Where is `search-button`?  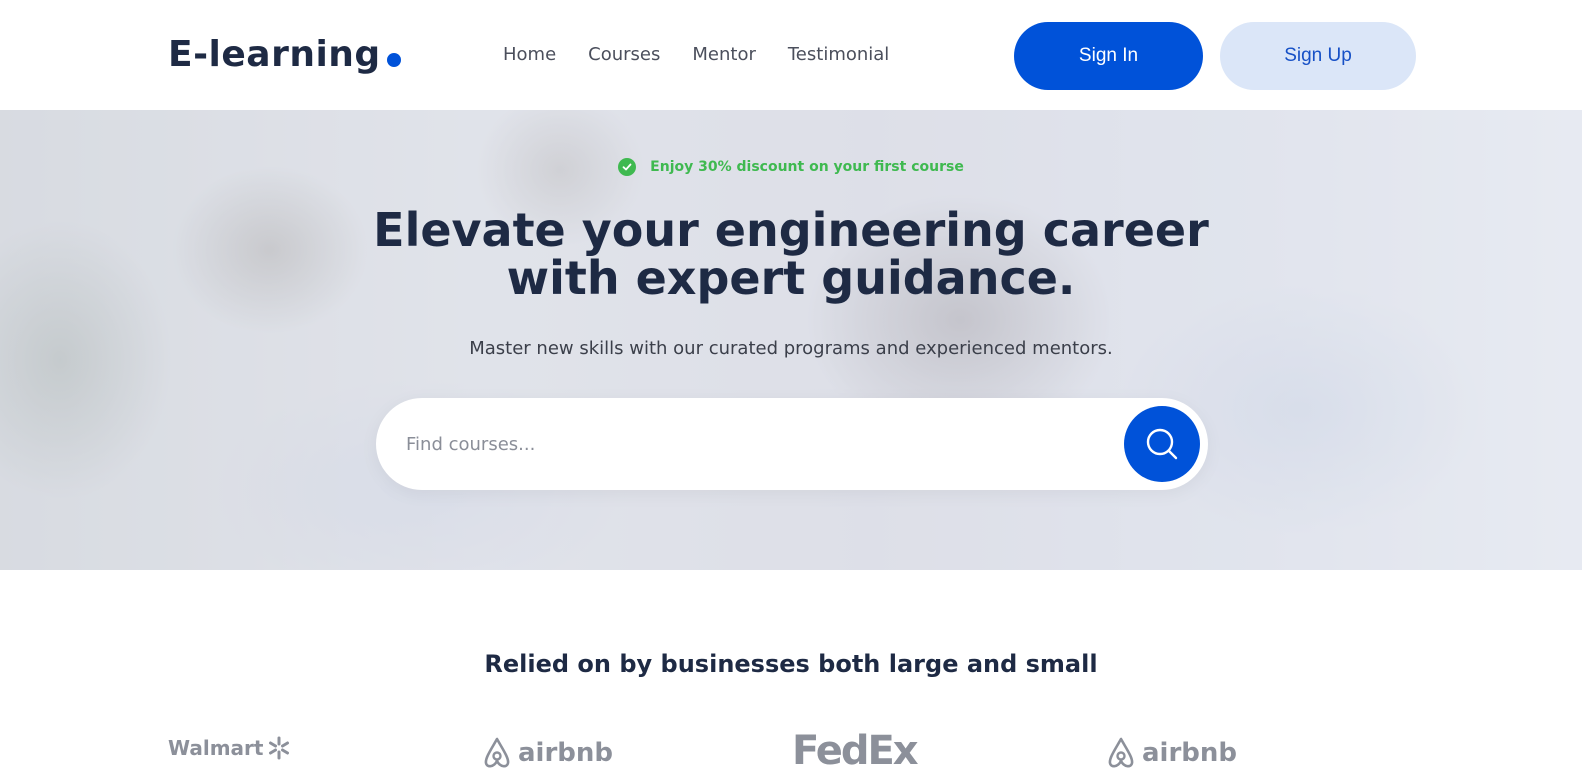 search-button is located at coordinates (1162, 444).